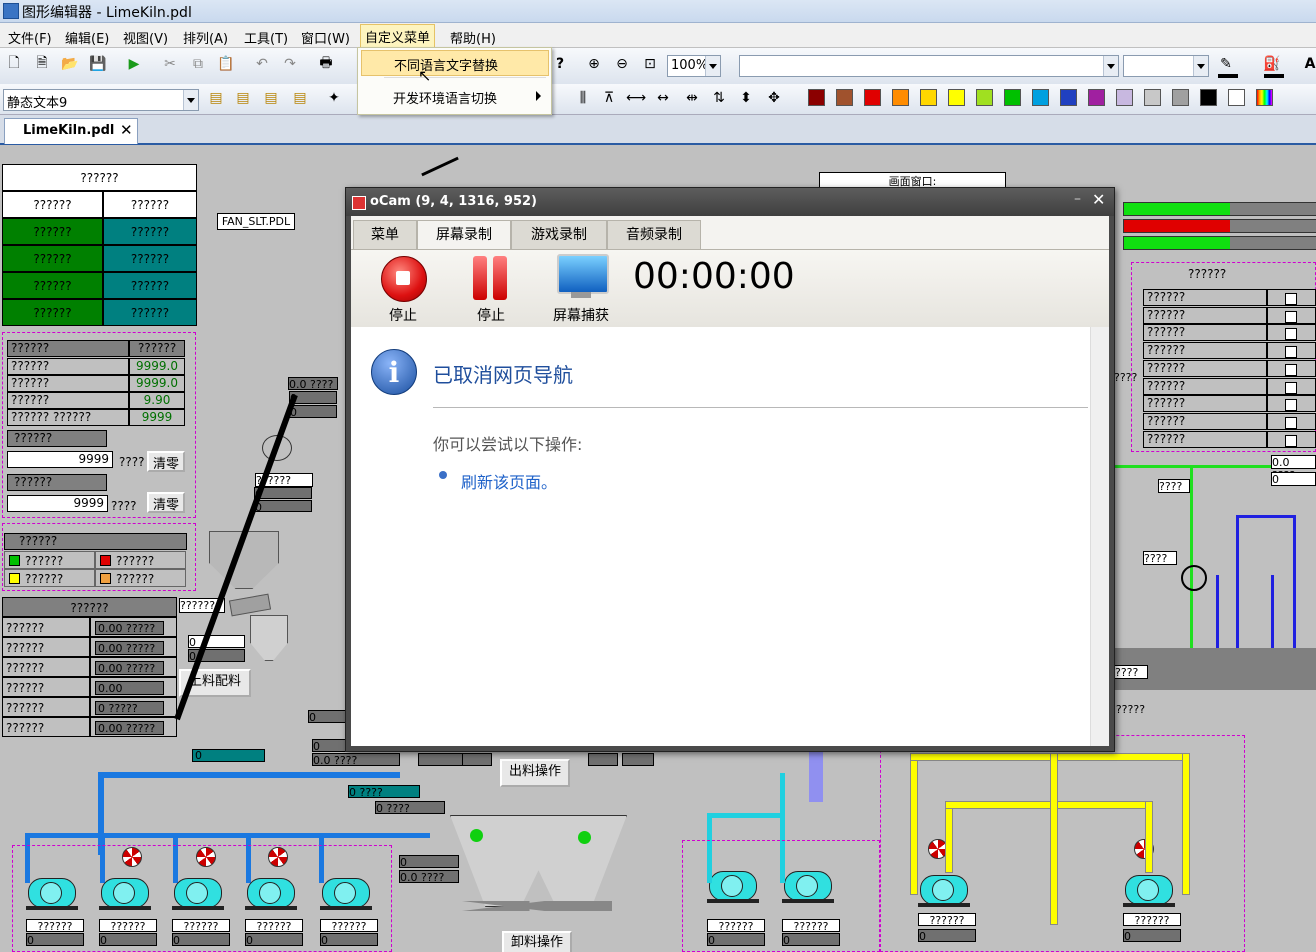 The image size is (1316, 952). What do you see at coordinates (694, 66) in the screenshot?
I see `zoom-select: 100%` at bounding box center [694, 66].